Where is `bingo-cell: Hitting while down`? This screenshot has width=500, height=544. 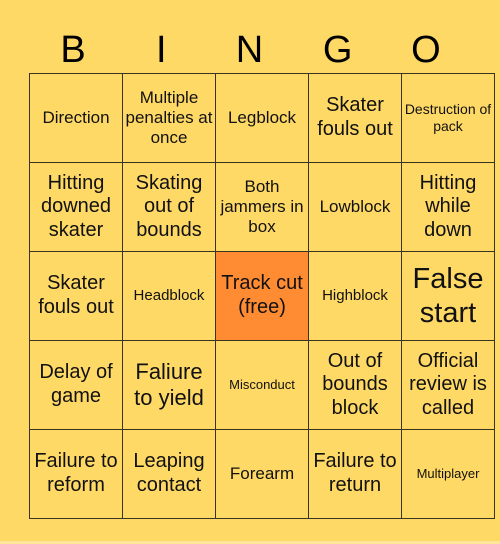
bingo-cell: Hitting while down is located at coordinates (448, 207).